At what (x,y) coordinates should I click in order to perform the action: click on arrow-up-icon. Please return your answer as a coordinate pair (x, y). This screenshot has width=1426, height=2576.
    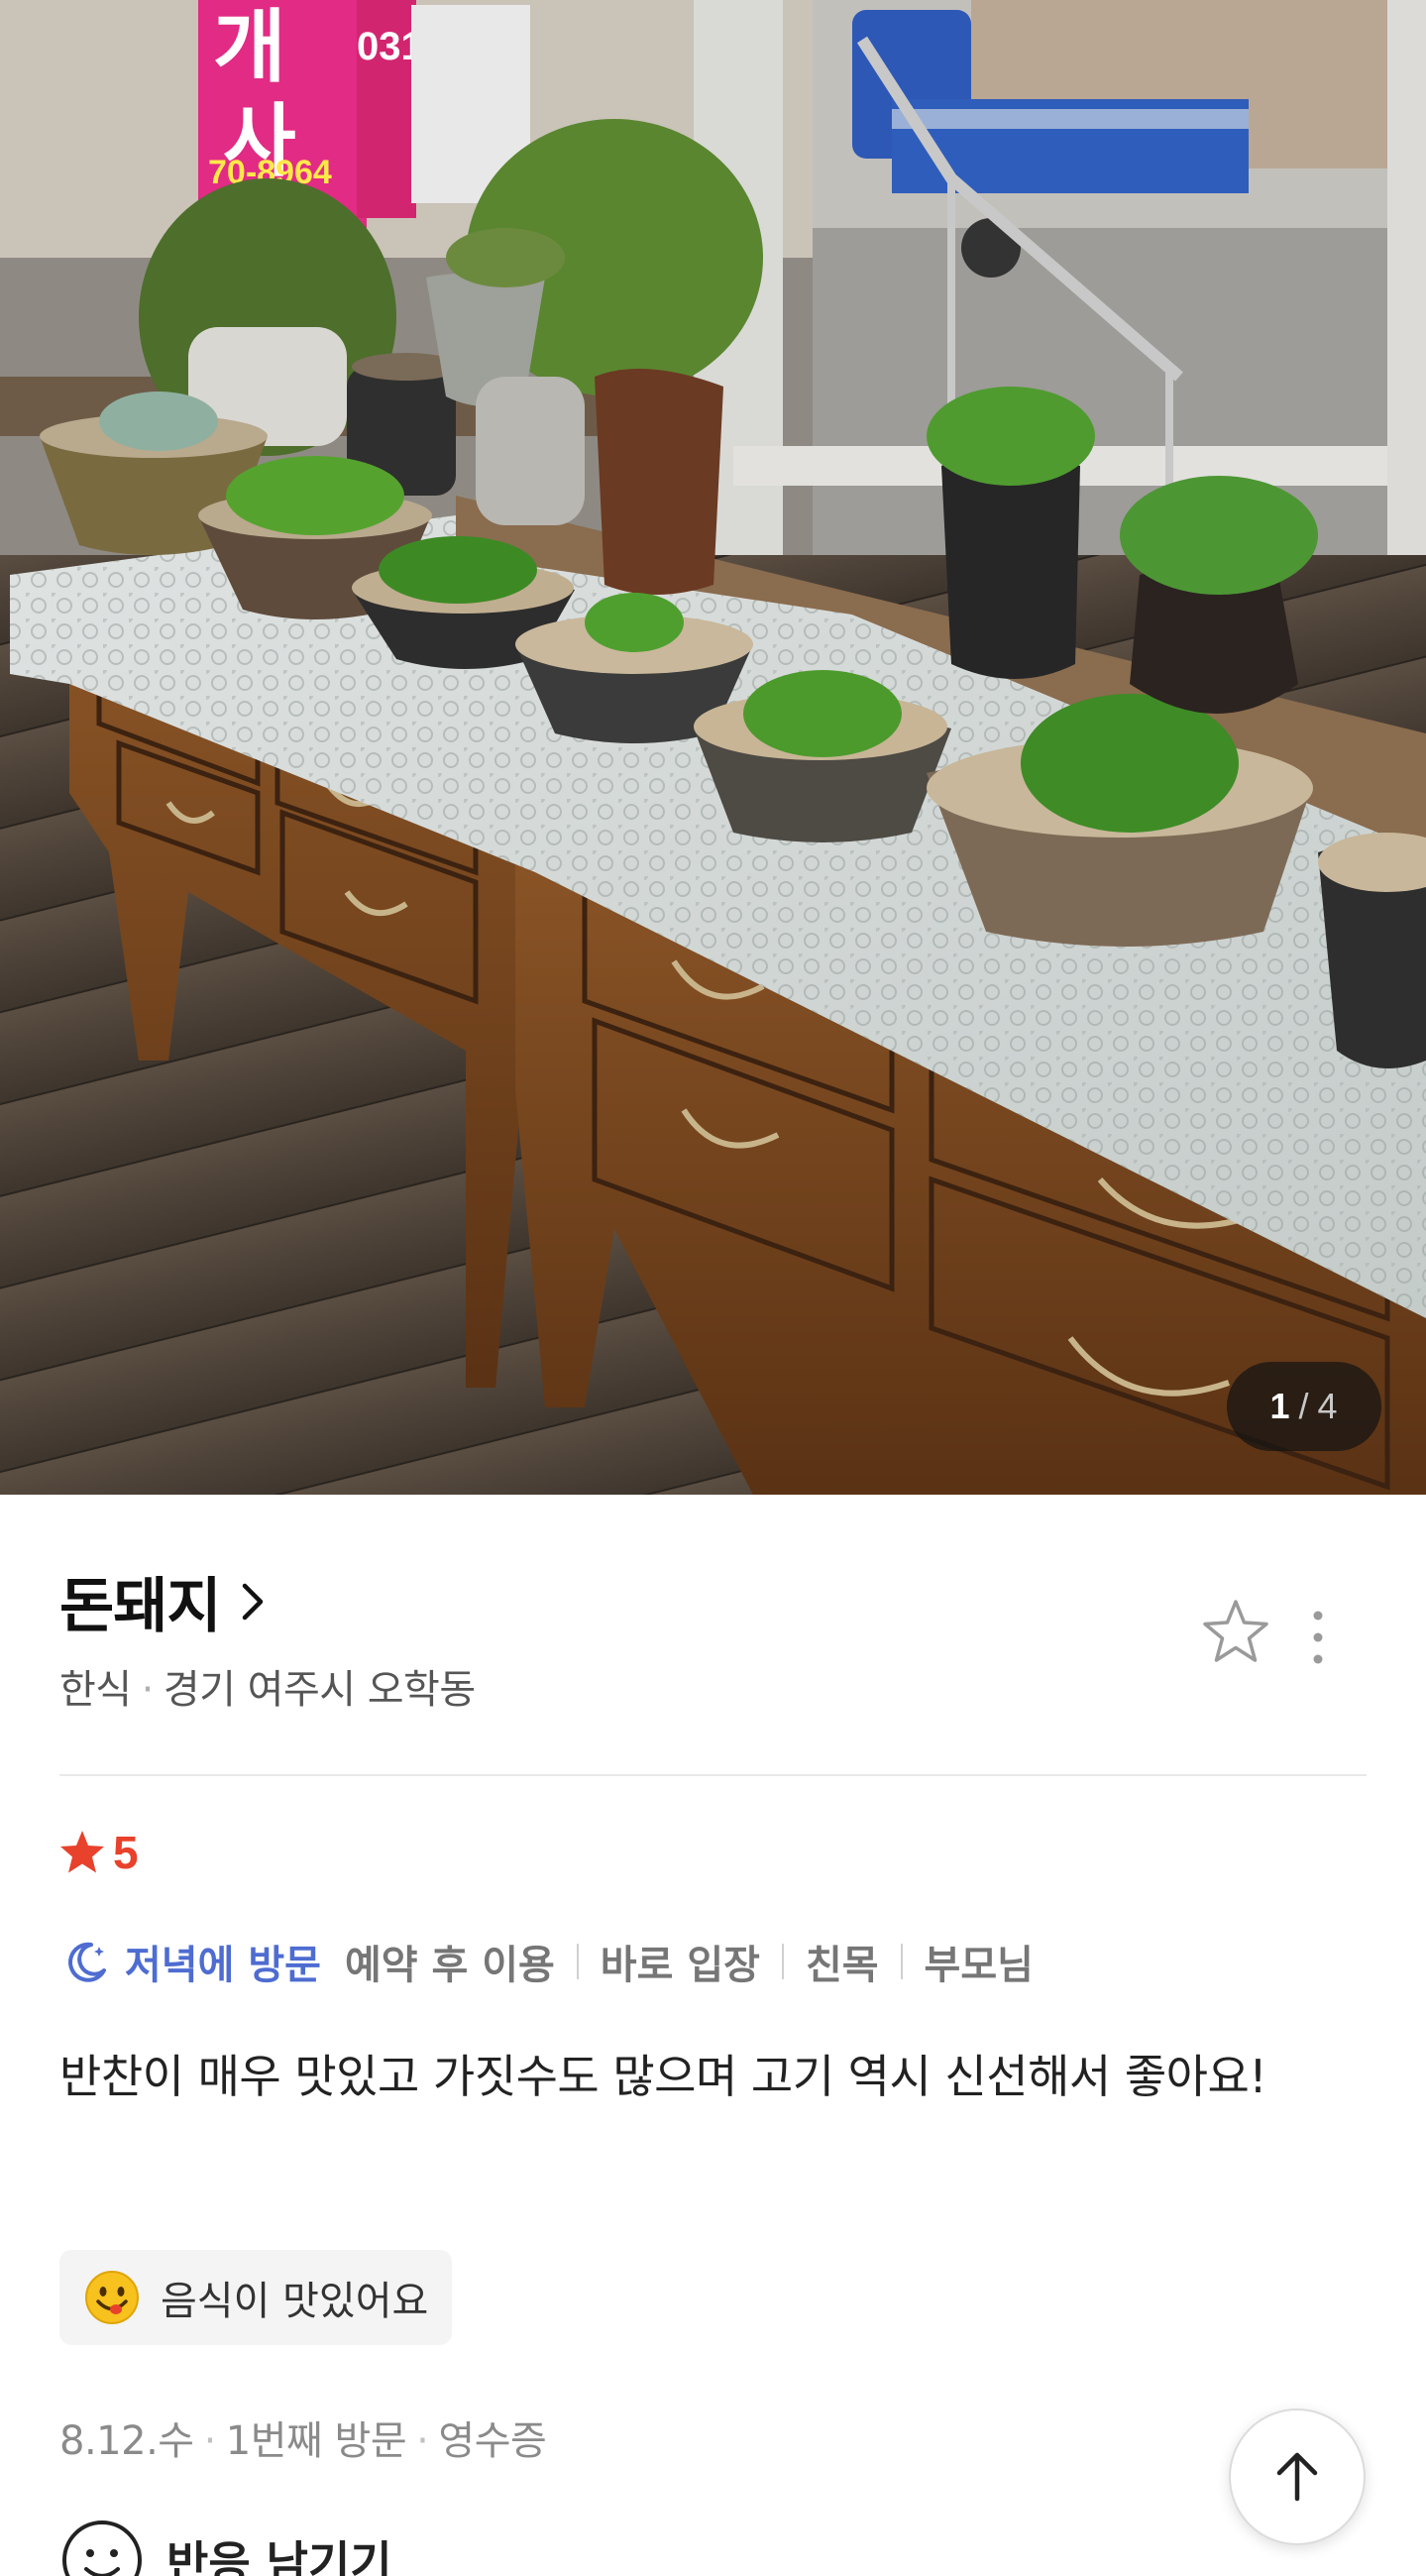
    Looking at the image, I should click on (1297, 2477).